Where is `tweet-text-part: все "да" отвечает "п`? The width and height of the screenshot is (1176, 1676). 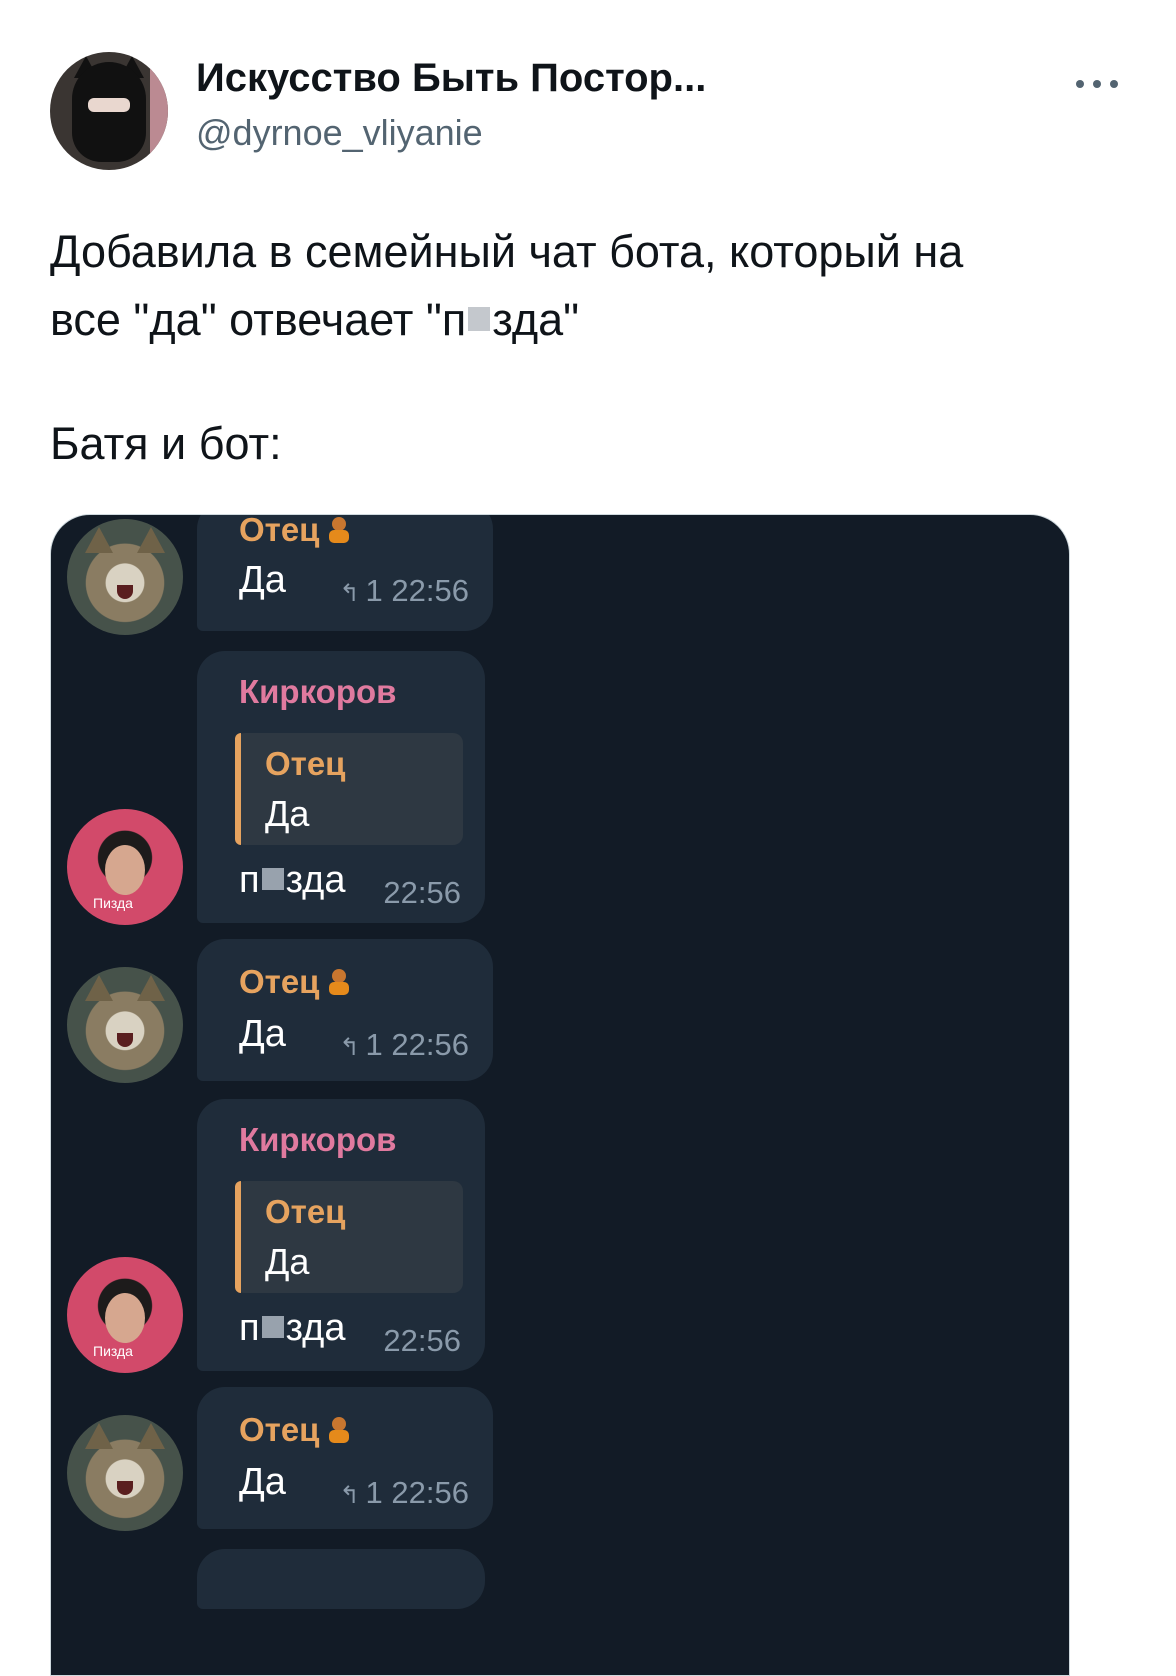 tweet-text-part: все "да" отвечает "п is located at coordinates (258, 319).